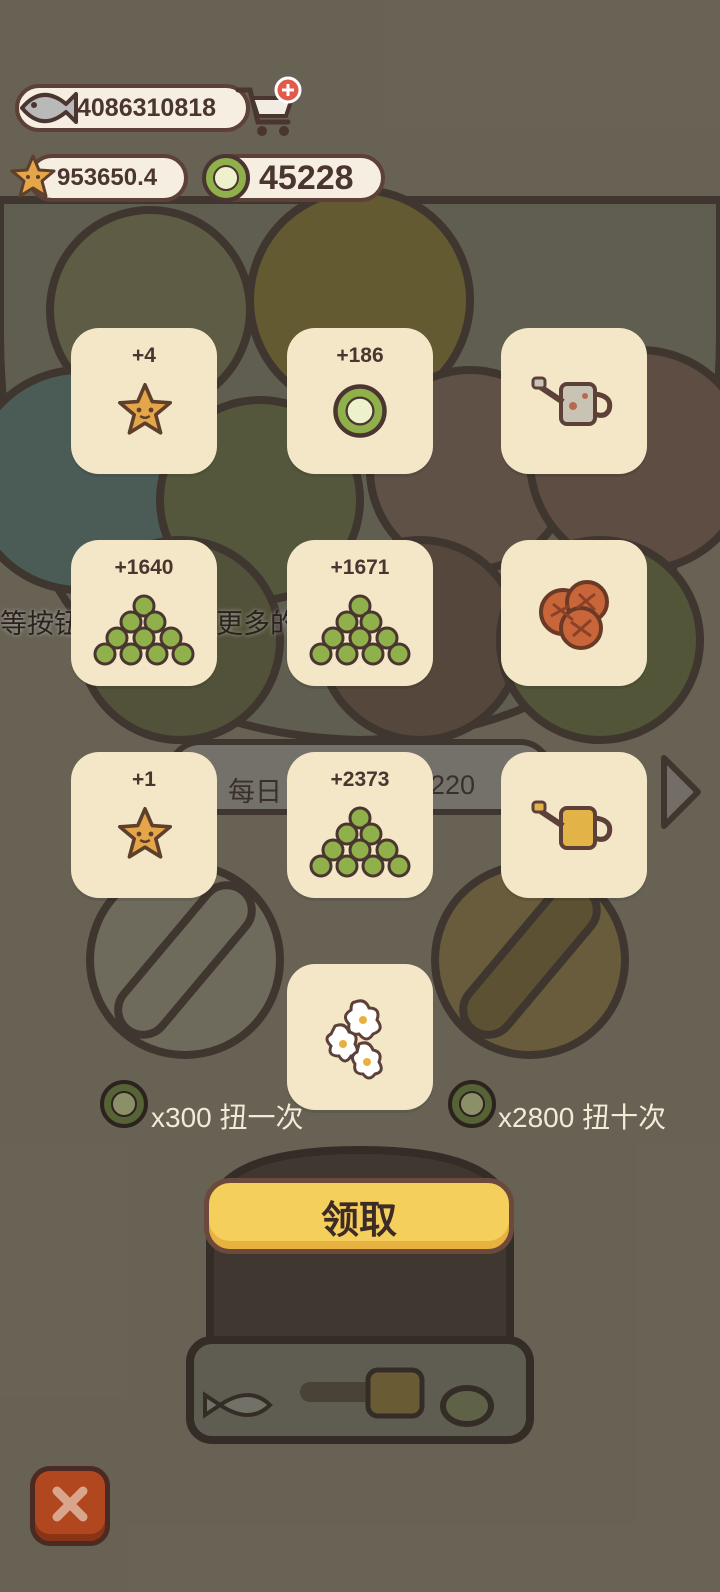 The image size is (720, 1592). I want to click on ten-spin-label: x2800 扭十次, so click(582, 1116).